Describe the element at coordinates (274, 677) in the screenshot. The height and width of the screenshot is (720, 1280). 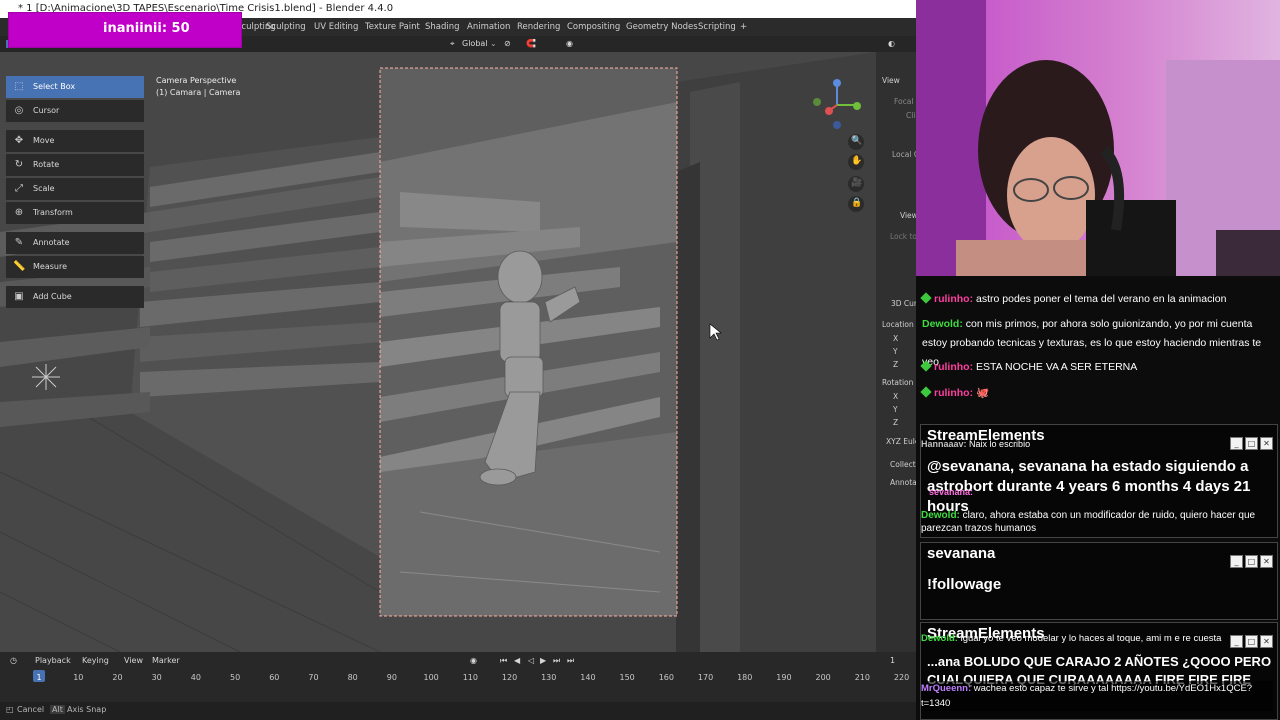
I see `frame-tick-label: 60` at that location.